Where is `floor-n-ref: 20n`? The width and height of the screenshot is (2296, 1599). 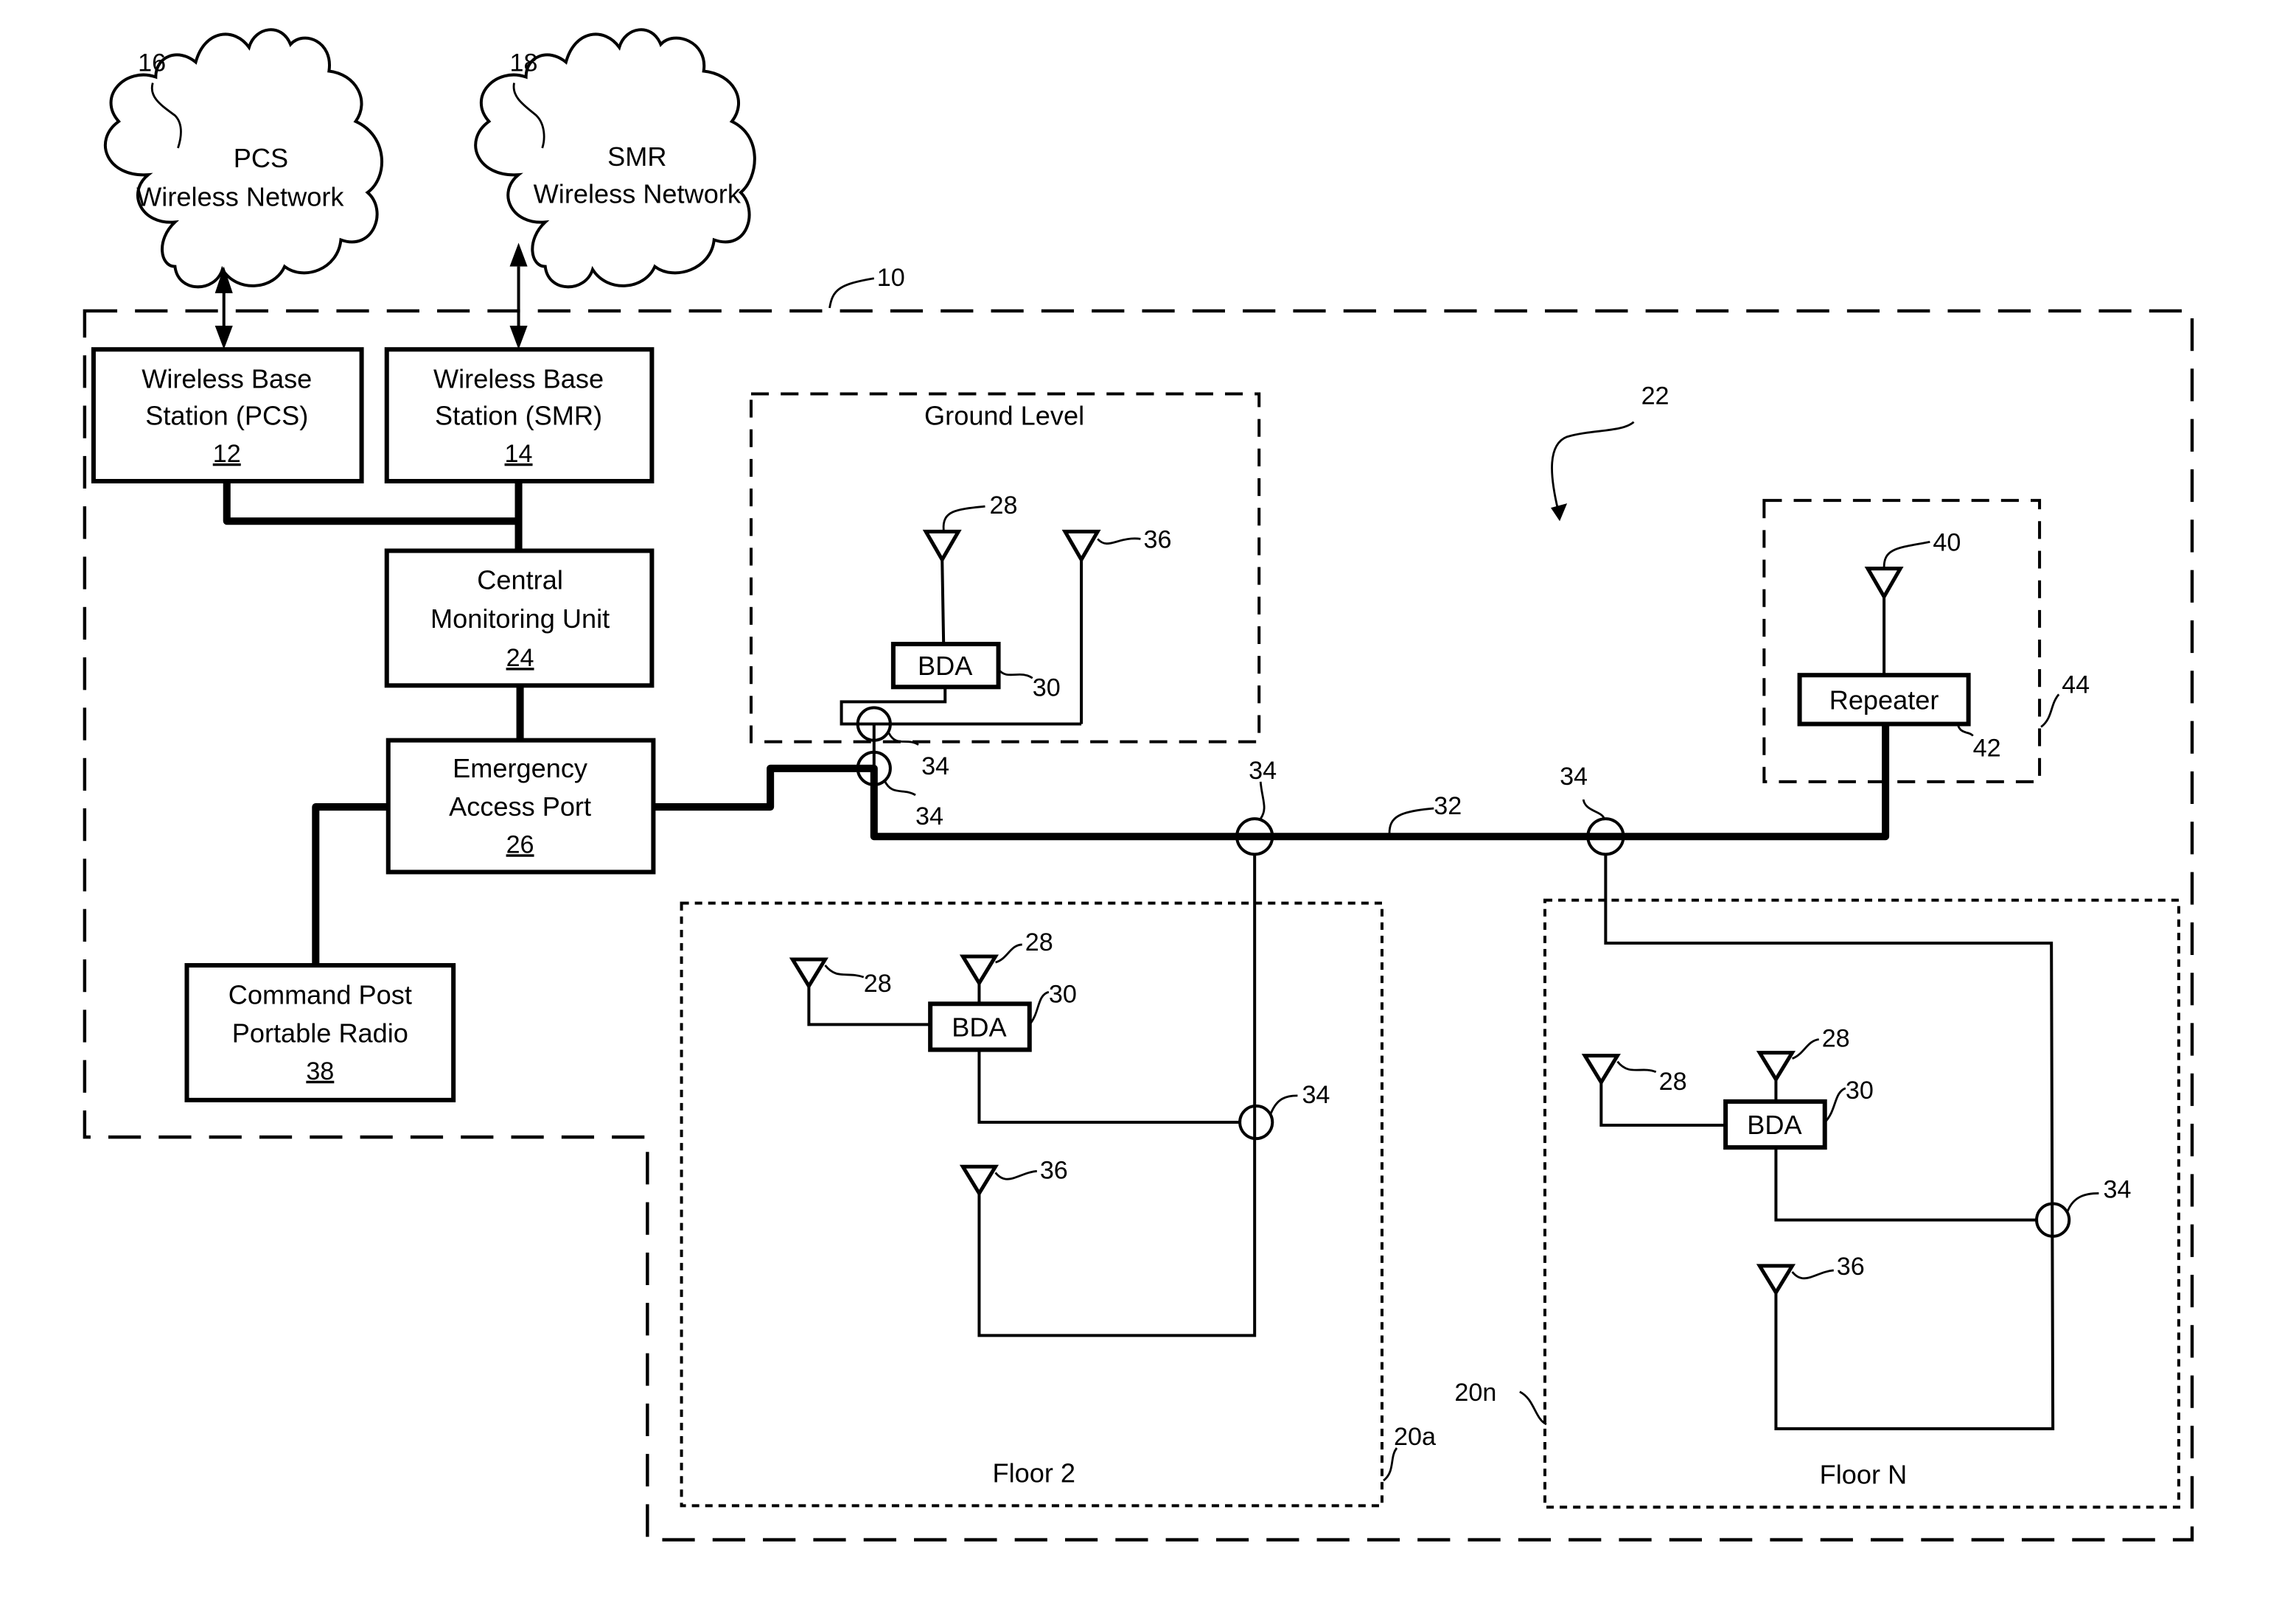
floor-n-ref: 20n is located at coordinates (1475, 1393).